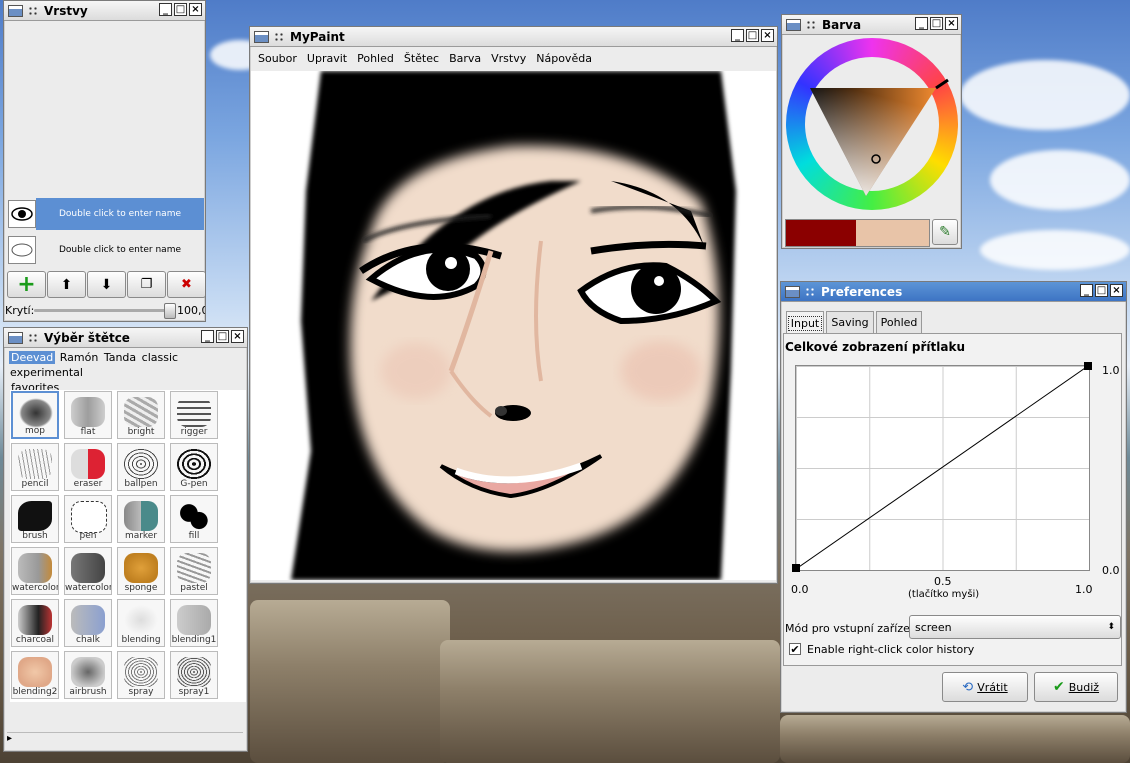  What do you see at coordinates (104, 11) in the screenshot?
I see `layers-titlebar: Vrstvy _ □ ×` at bounding box center [104, 11].